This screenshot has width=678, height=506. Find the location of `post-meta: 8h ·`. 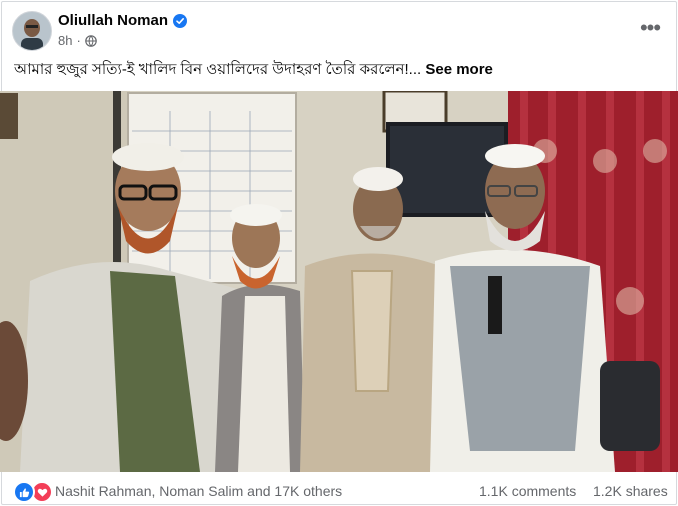

post-meta: 8h · is located at coordinates (77, 40).